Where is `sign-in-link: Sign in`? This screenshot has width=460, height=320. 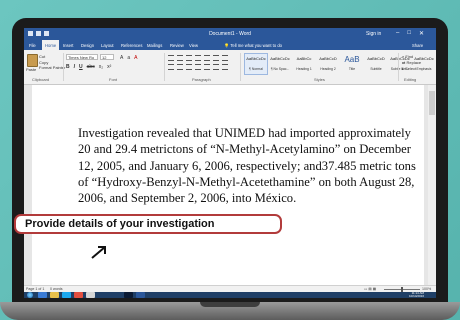 sign-in-link: Sign in is located at coordinates (373, 34).